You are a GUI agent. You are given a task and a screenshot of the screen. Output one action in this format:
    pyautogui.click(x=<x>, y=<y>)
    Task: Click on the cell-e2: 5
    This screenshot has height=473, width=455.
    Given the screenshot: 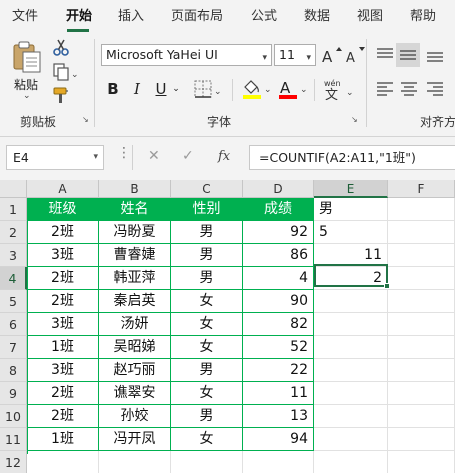 What is the action you would take?
    pyautogui.click(x=351, y=232)
    